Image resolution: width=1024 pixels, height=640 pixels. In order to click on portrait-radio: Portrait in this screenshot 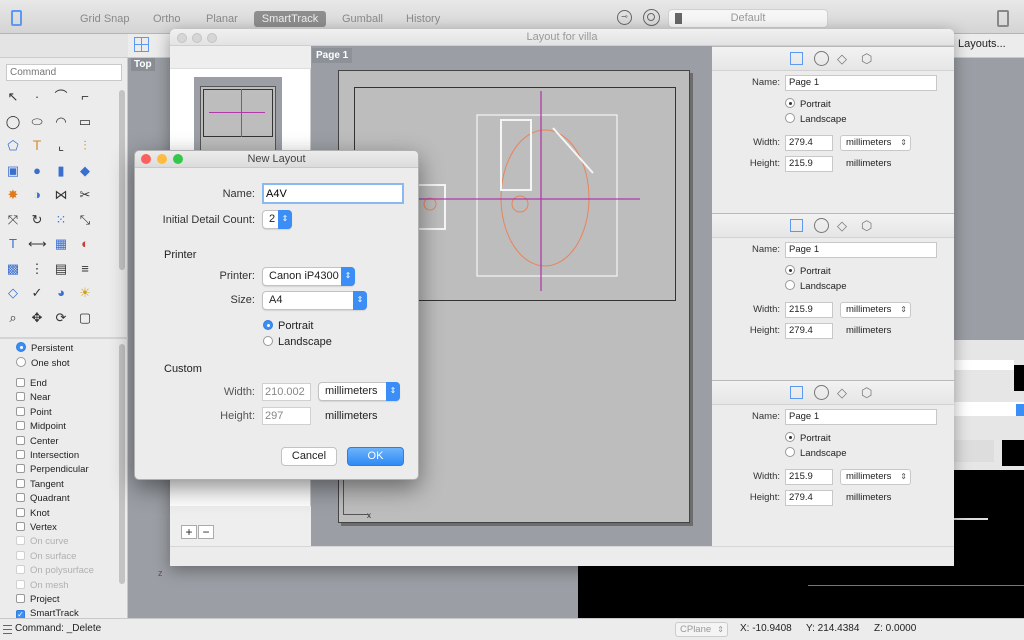, I will do `click(288, 326)`.